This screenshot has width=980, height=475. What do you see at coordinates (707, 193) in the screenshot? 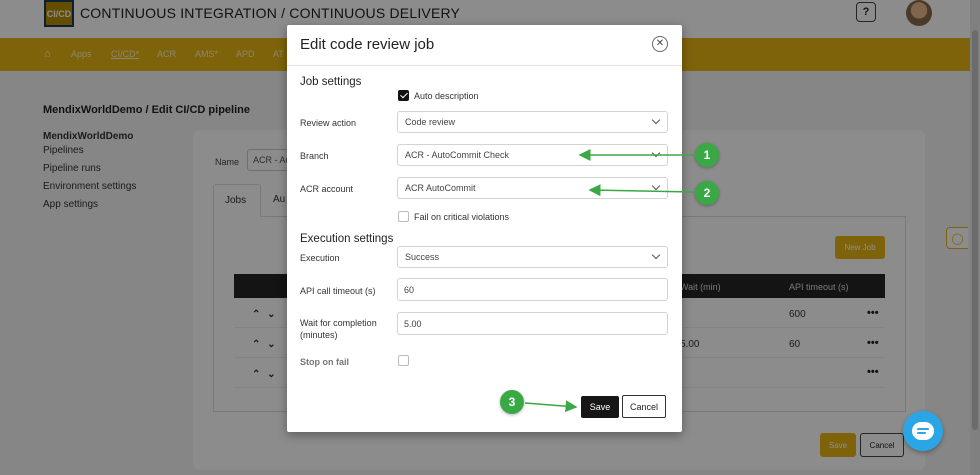
I see `annotation-badge-2: 2` at bounding box center [707, 193].